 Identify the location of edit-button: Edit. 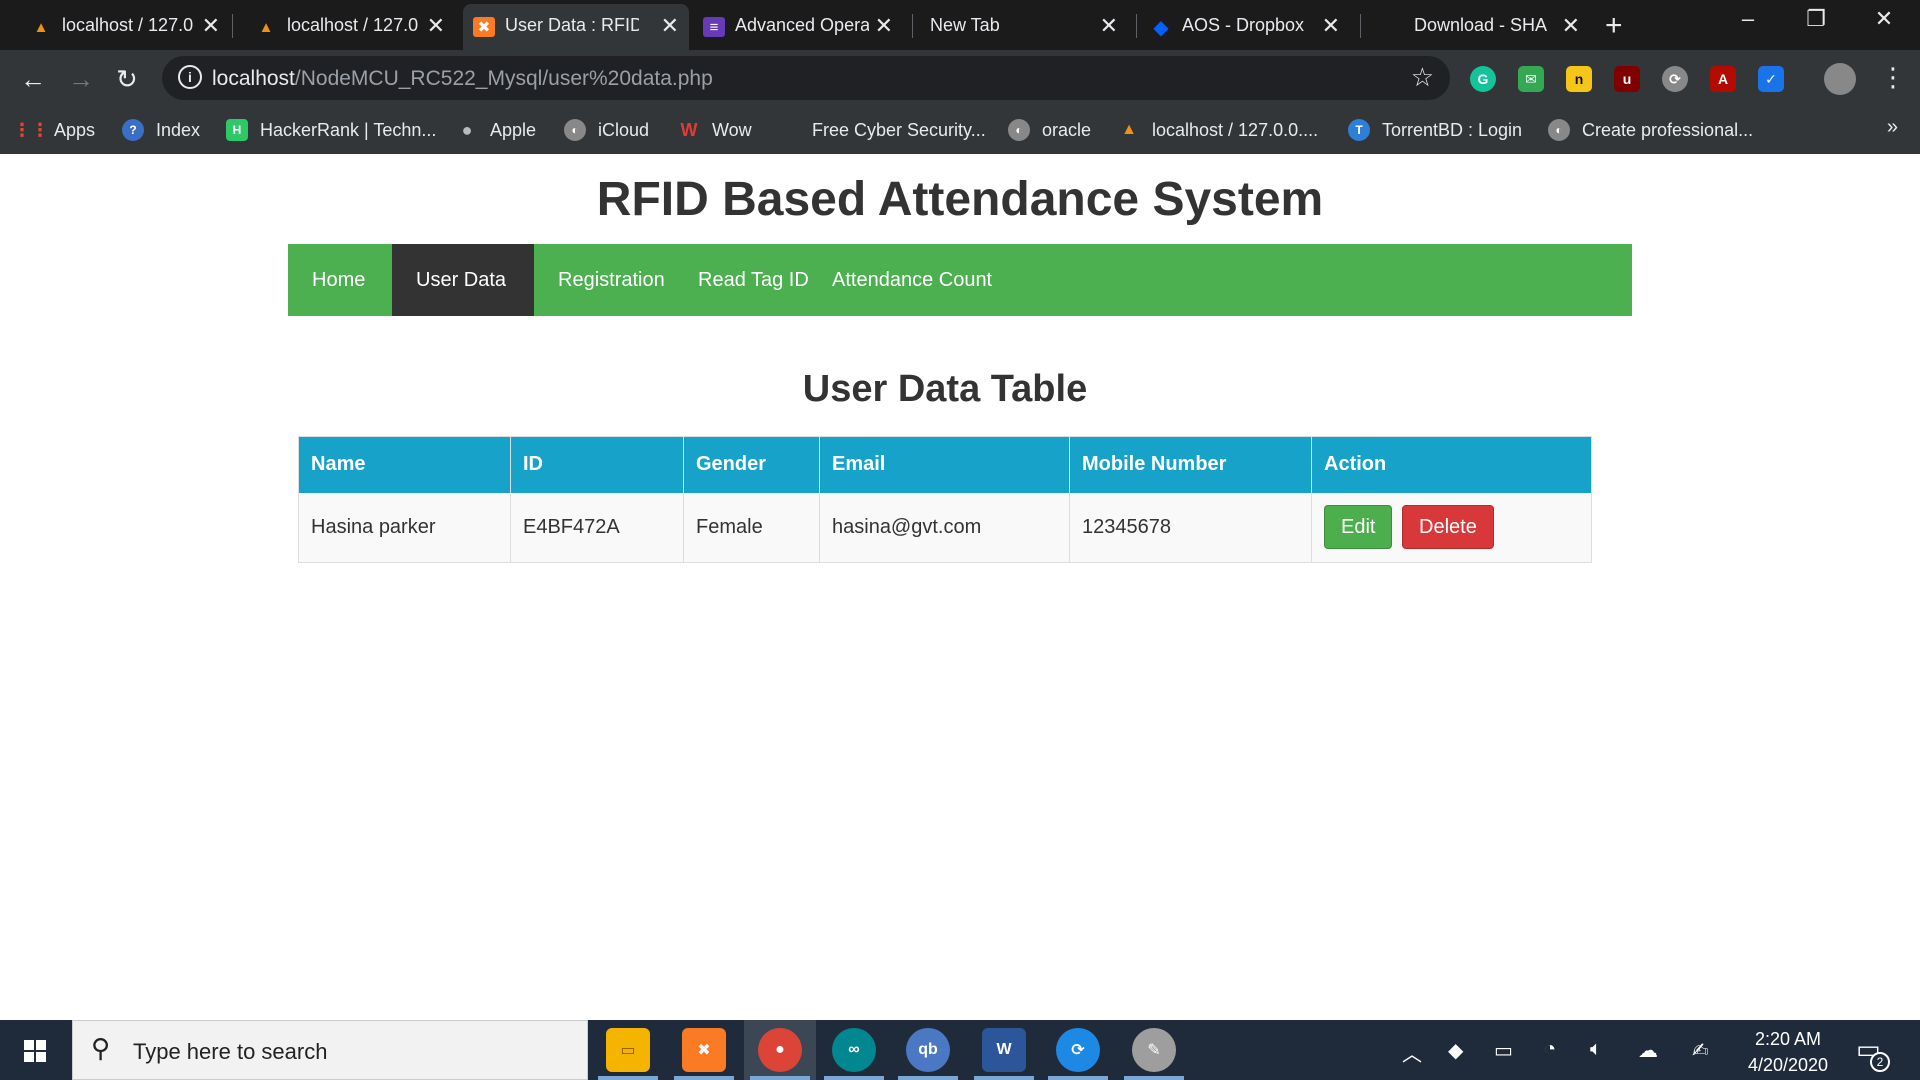
(1358, 527).